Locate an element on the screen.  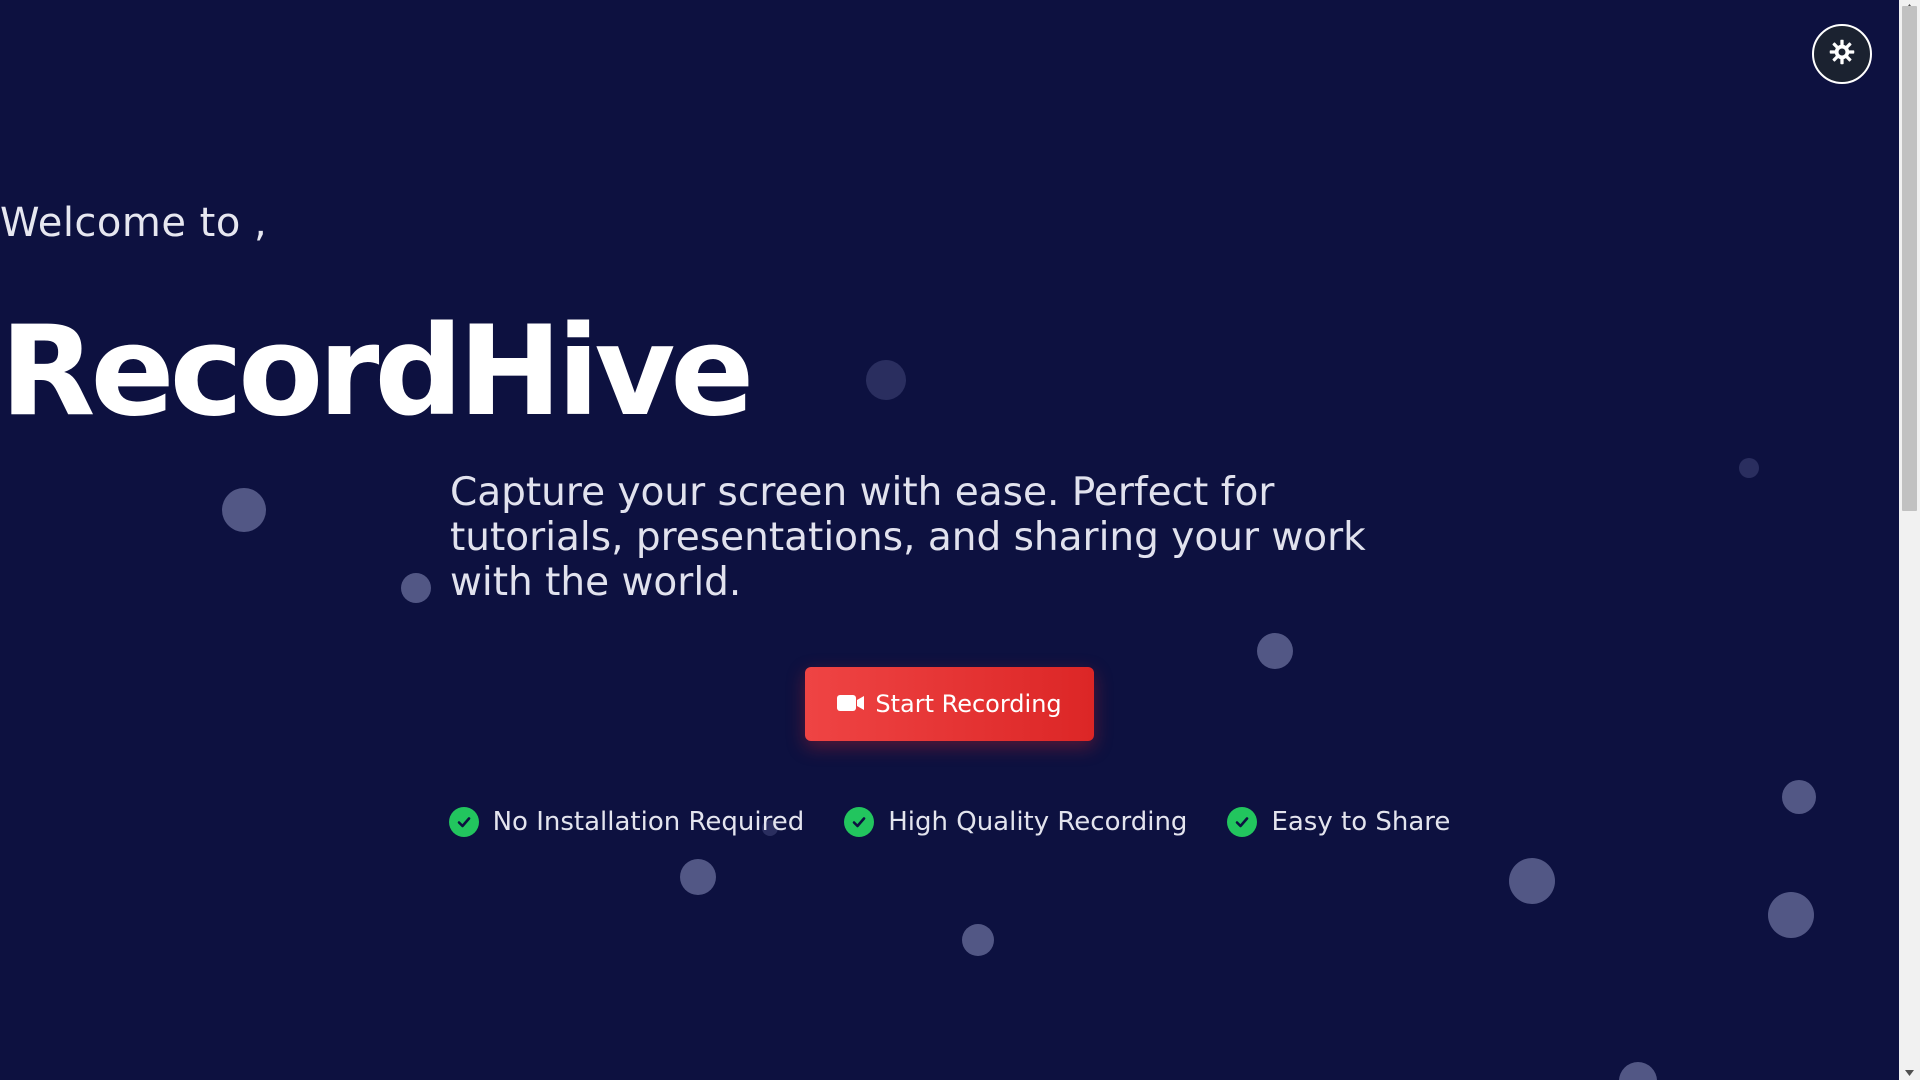
feature-label: No Installation Required is located at coordinates (648, 822).